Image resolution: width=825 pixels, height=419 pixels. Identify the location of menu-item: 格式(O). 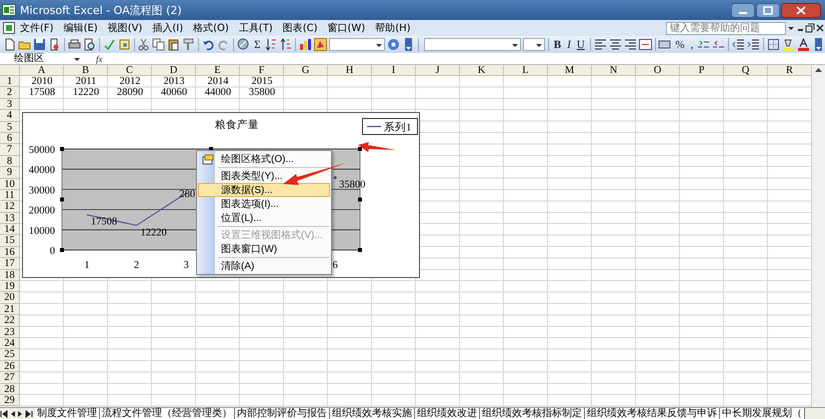
(211, 28).